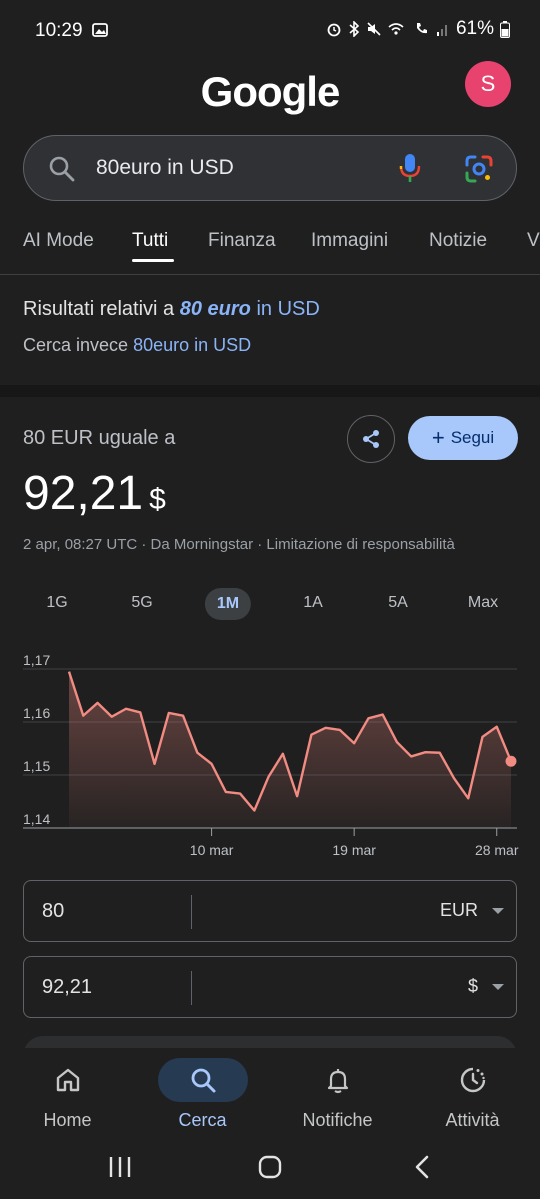 The image size is (540, 1199). What do you see at coordinates (270, 911) in the screenshot?
I see `from-amount-row: 80 EUR` at bounding box center [270, 911].